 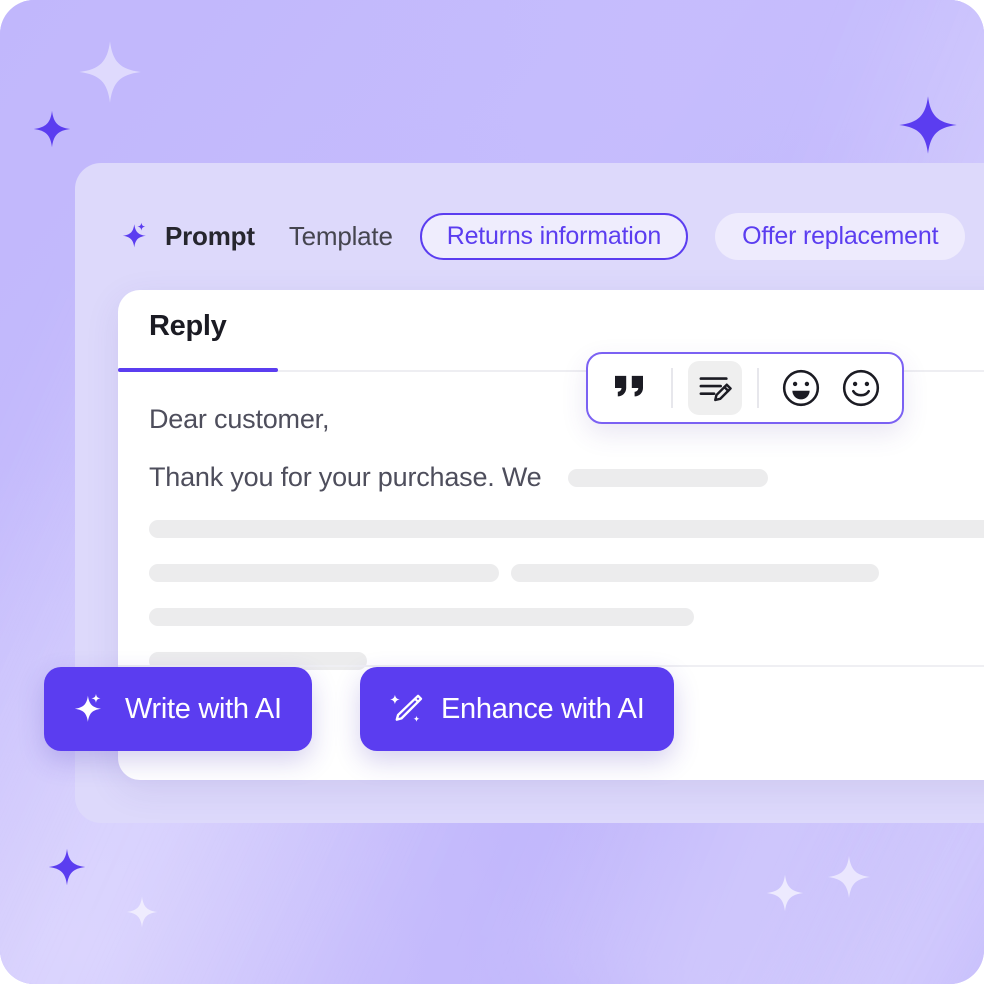 I want to click on prompt-tab: Prompt, so click(x=188, y=236).